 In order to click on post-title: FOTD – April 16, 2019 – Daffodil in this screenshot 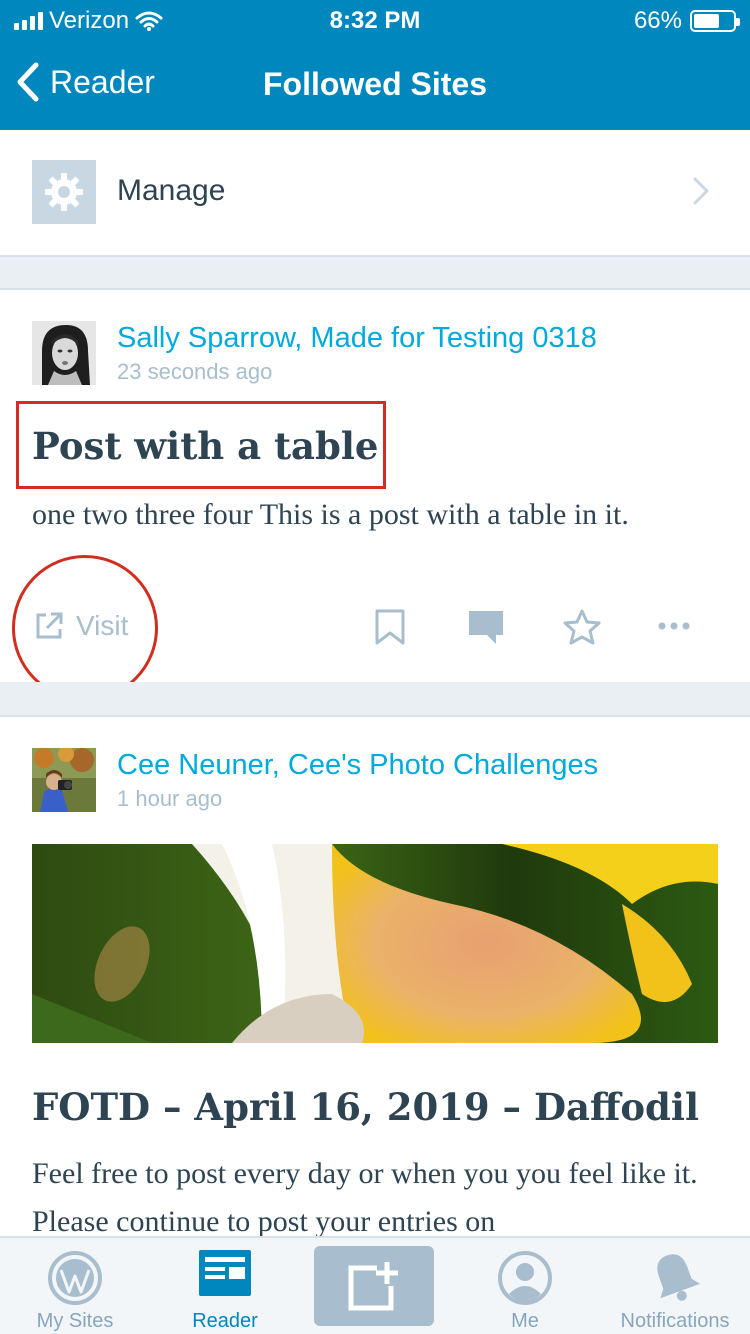, I will do `click(365, 1107)`.